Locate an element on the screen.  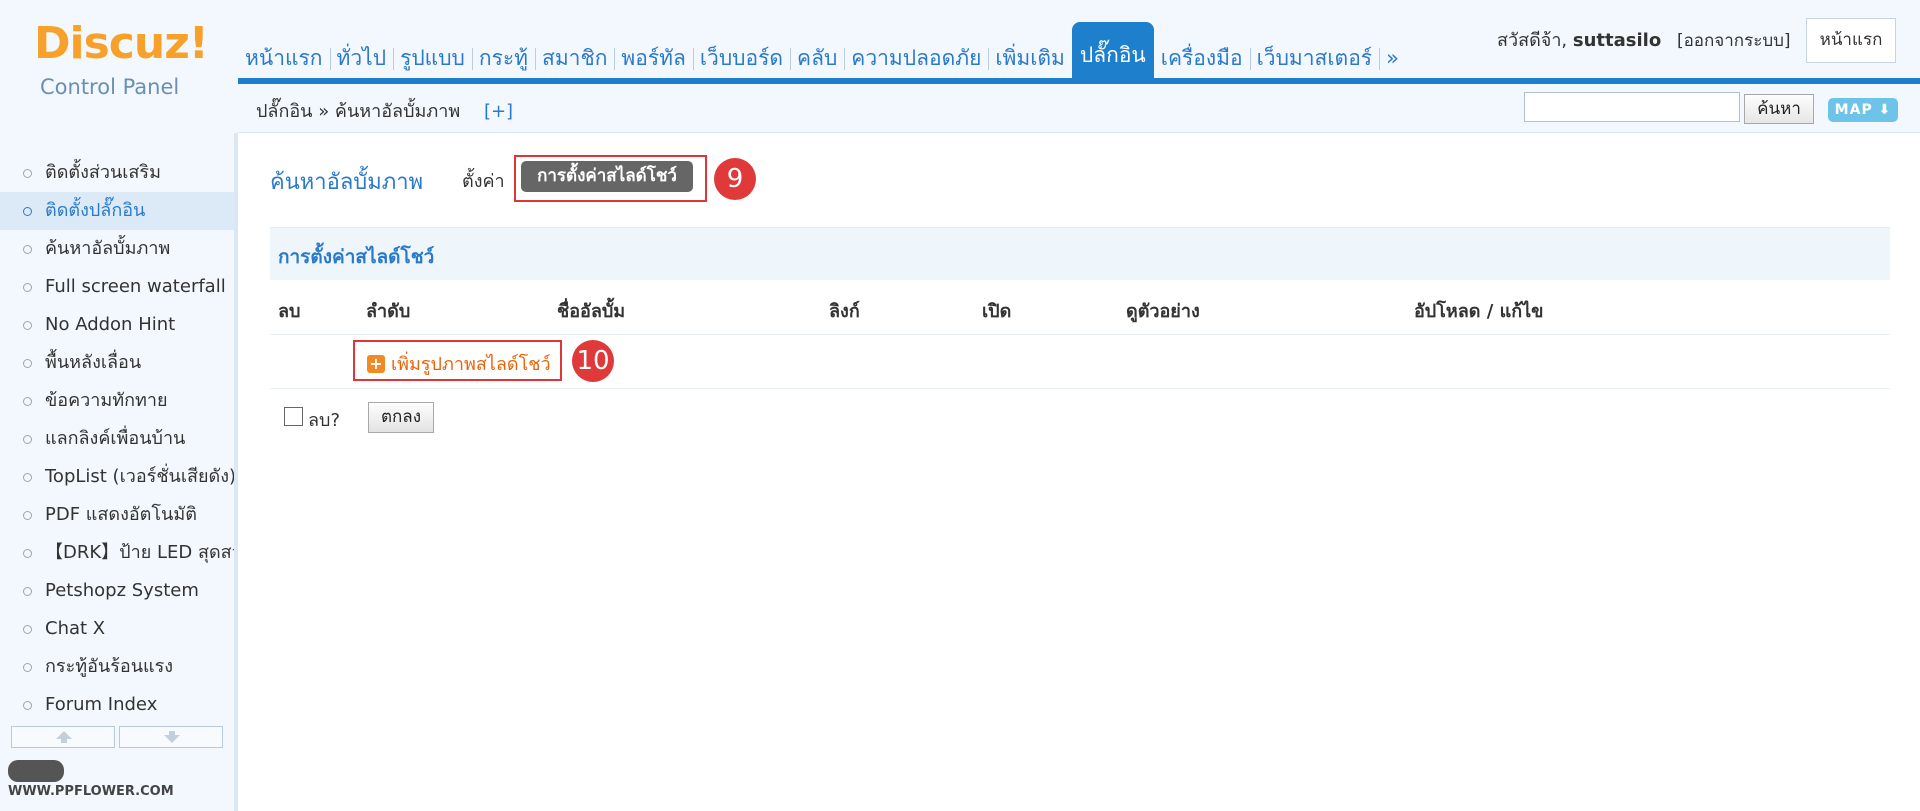
tab-tools: เครื่องมือ is located at coordinates (1202, 58).